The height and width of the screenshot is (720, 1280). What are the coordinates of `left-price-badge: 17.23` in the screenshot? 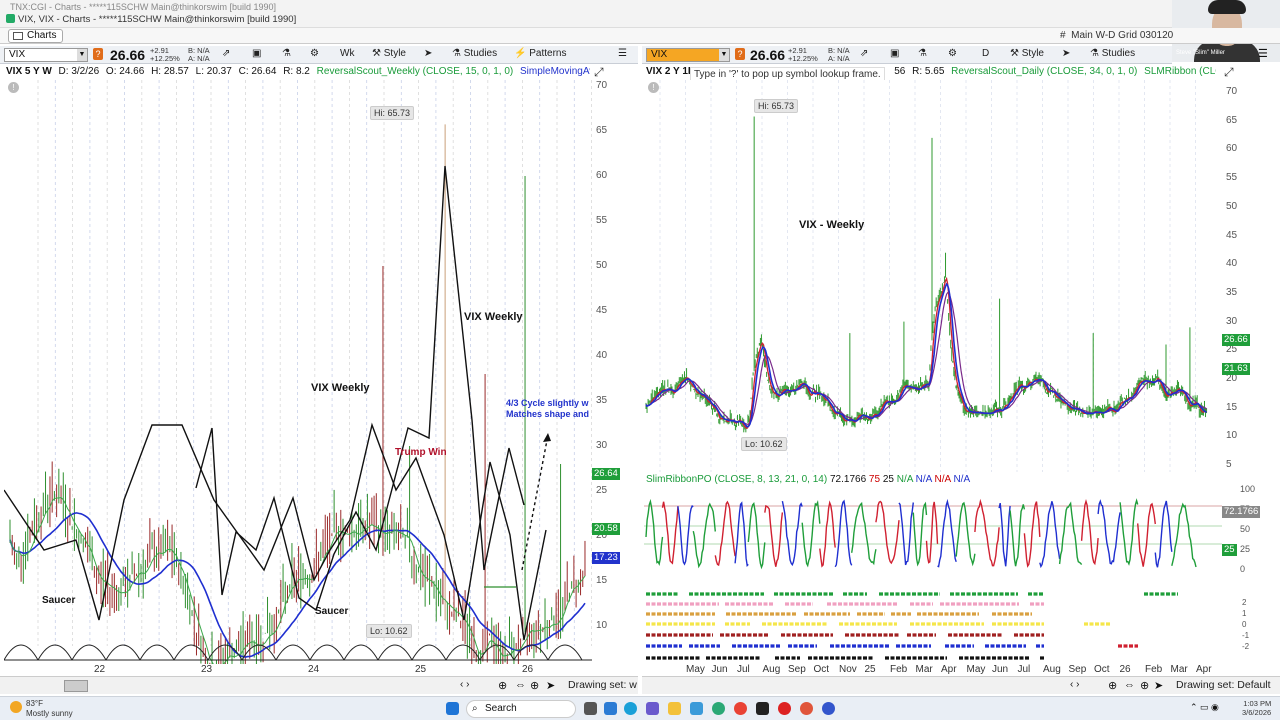 It's located at (606, 558).